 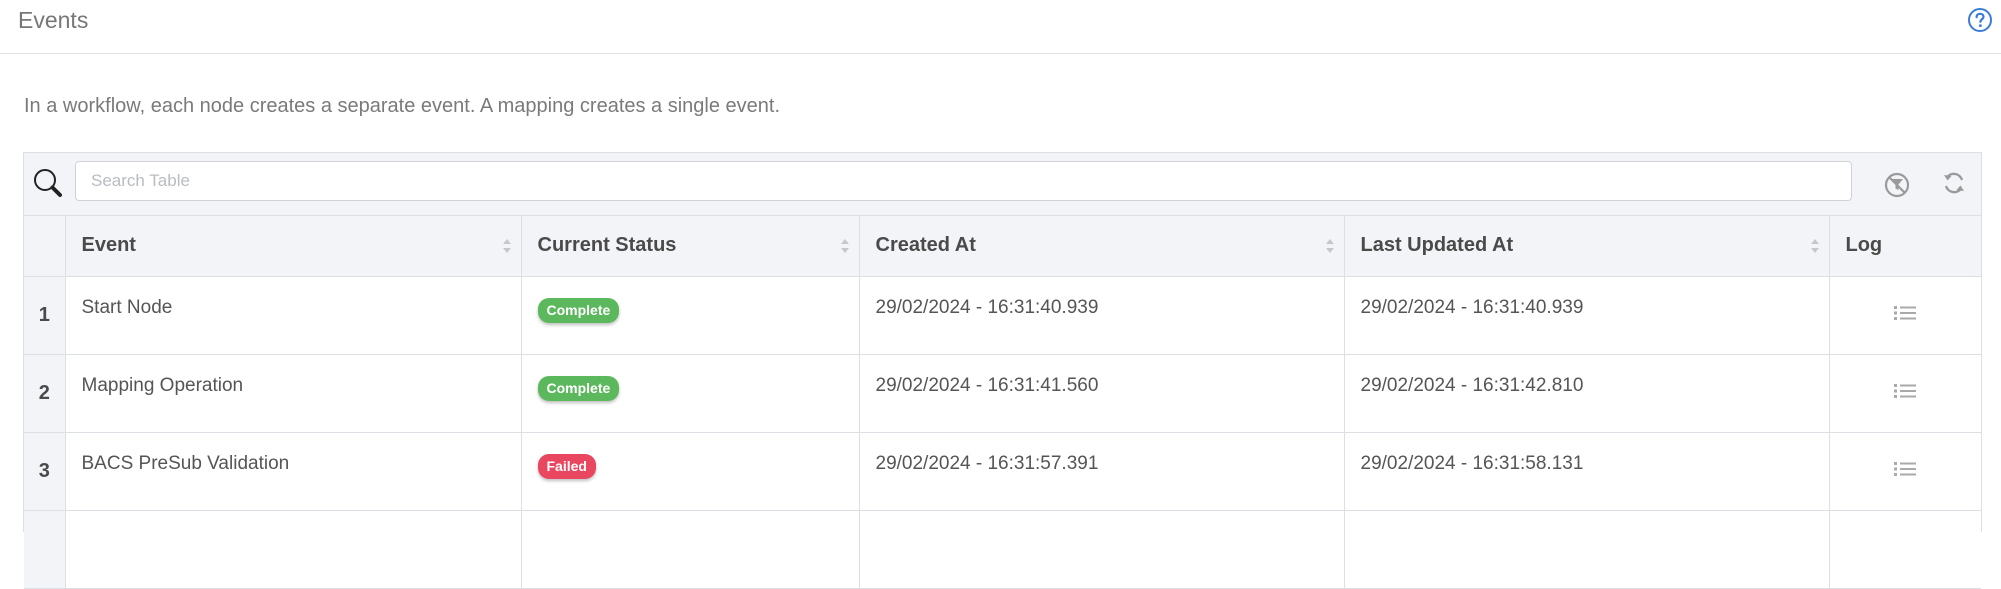 I want to click on column-header-rownum, so click(x=45, y=246).